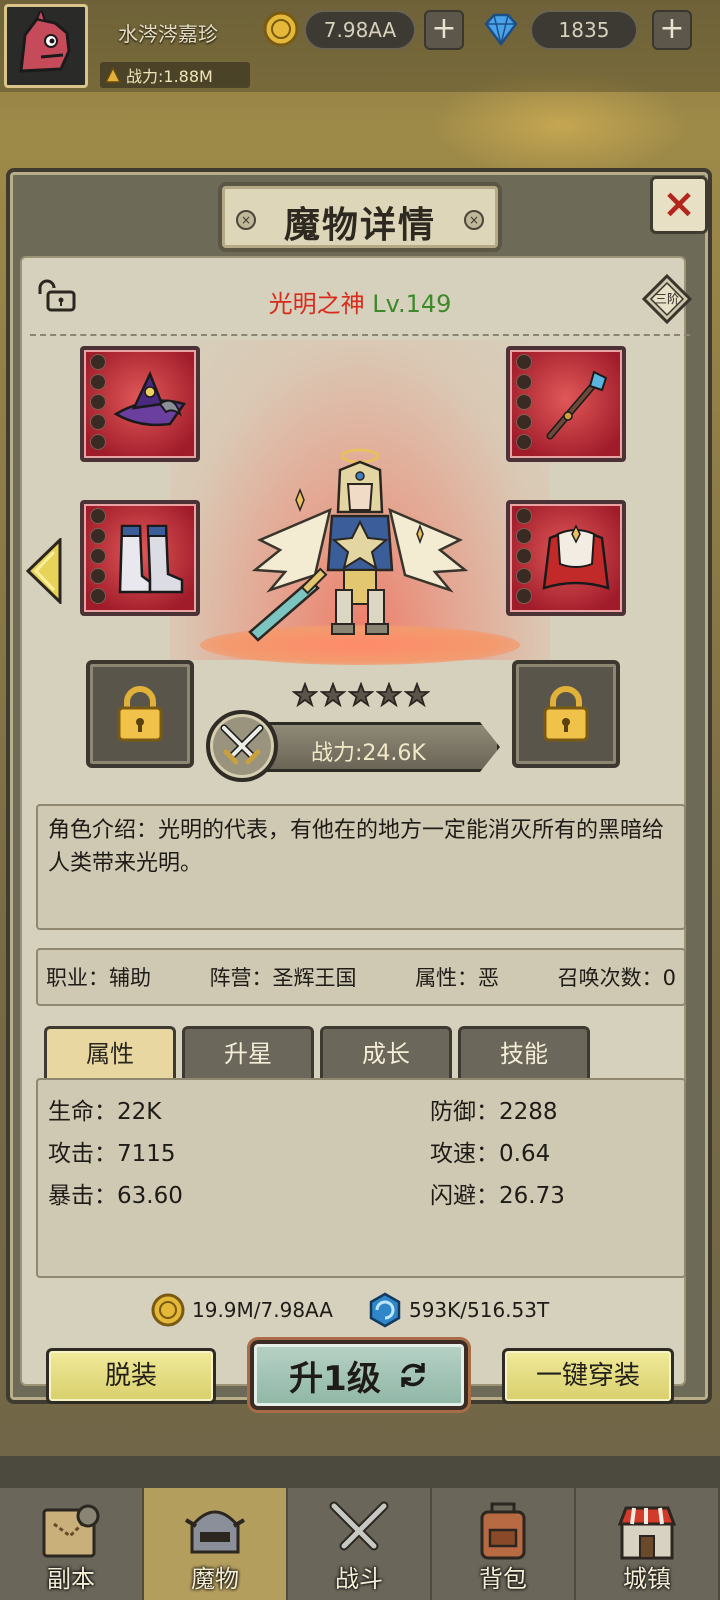  I want to click on level-up-button: 升1级, so click(359, 1375).